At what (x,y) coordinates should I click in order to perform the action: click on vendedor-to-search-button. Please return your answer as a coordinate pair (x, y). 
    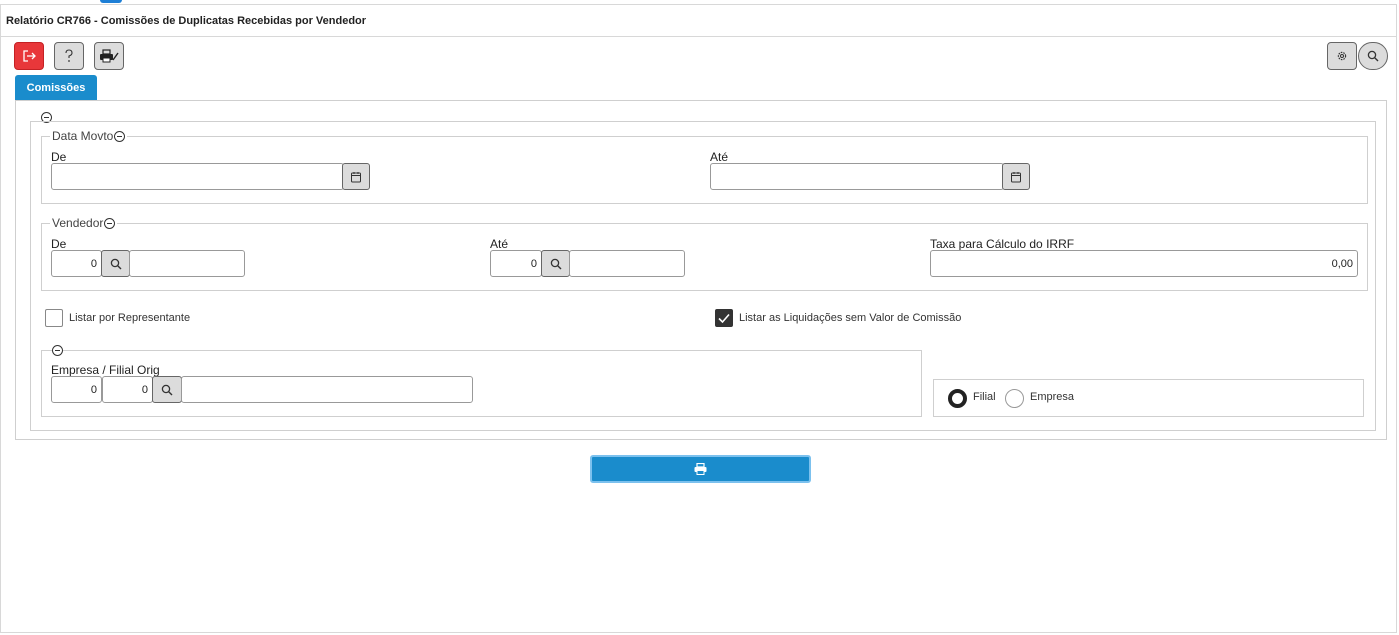
    Looking at the image, I should click on (555, 263).